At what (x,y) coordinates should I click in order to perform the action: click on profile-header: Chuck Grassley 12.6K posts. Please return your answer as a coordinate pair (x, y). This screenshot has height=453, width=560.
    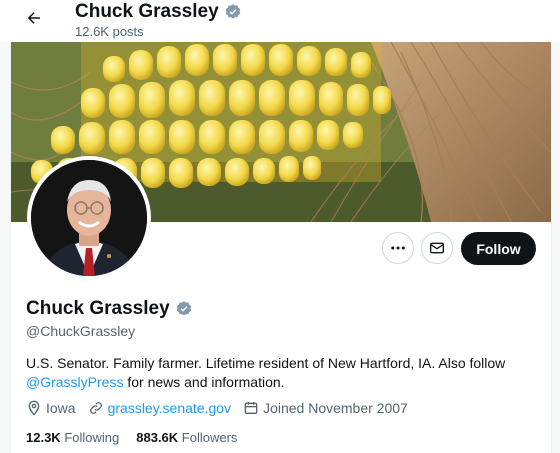
    Looking at the image, I should click on (280, 21).